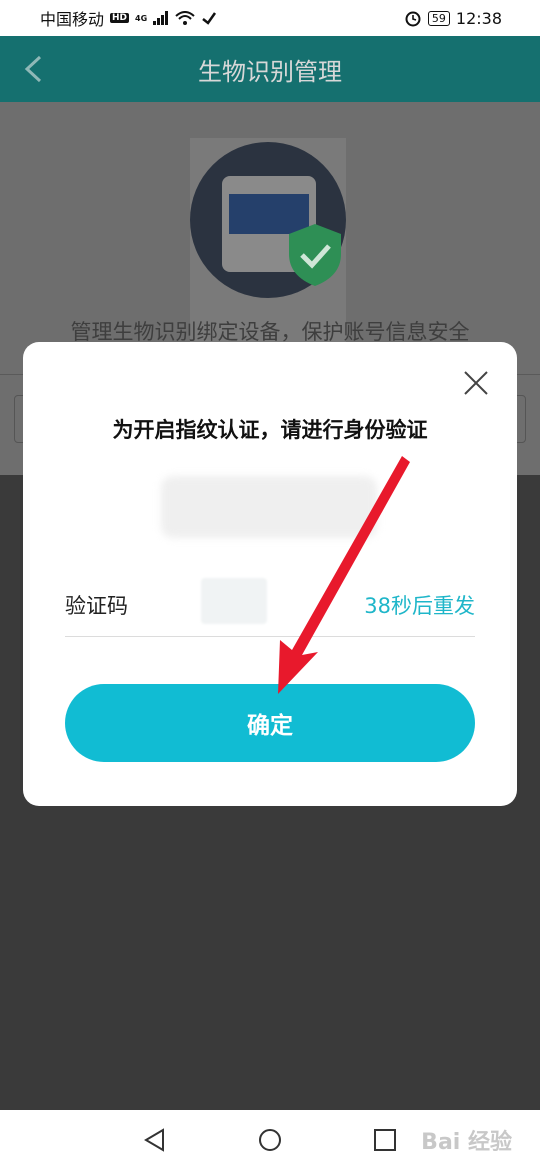  I want to click on back-triangle-icon, so click(155, 1140).